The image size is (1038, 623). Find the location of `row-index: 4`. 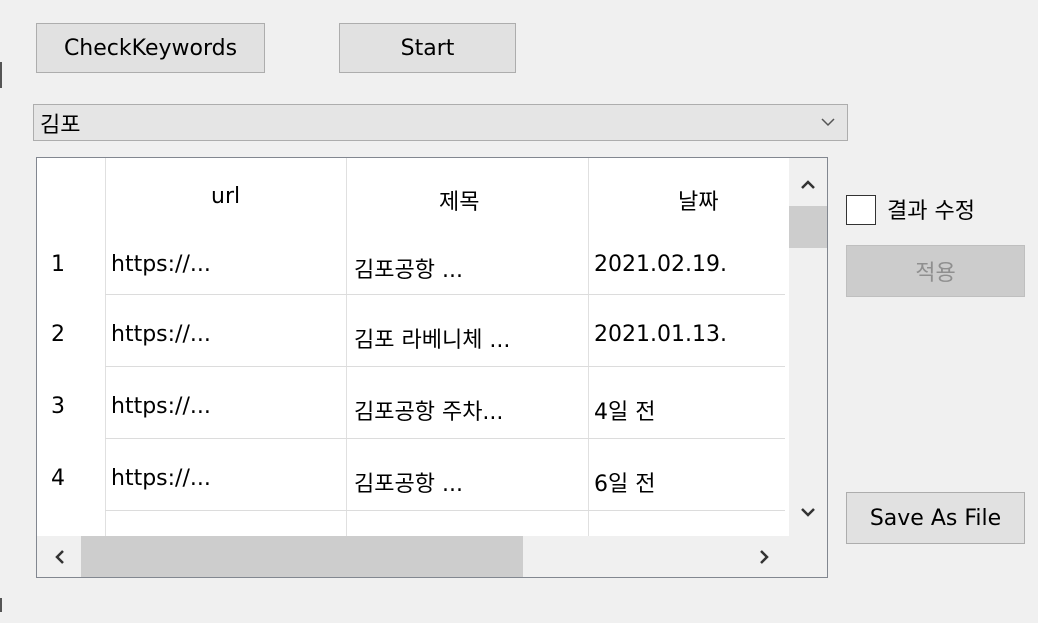

row-index: 4 is located at coordinates (58, 478).